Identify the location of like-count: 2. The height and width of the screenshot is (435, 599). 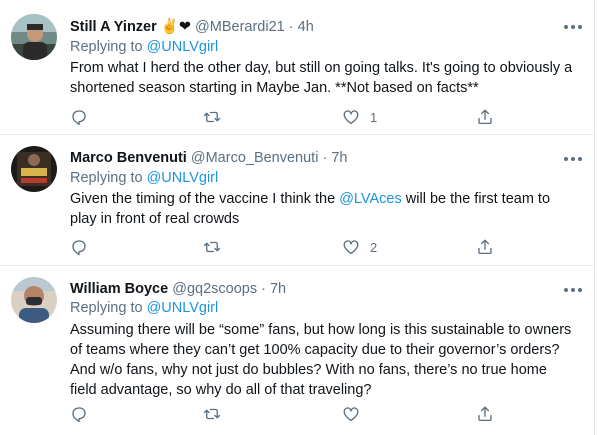
(374, 247).